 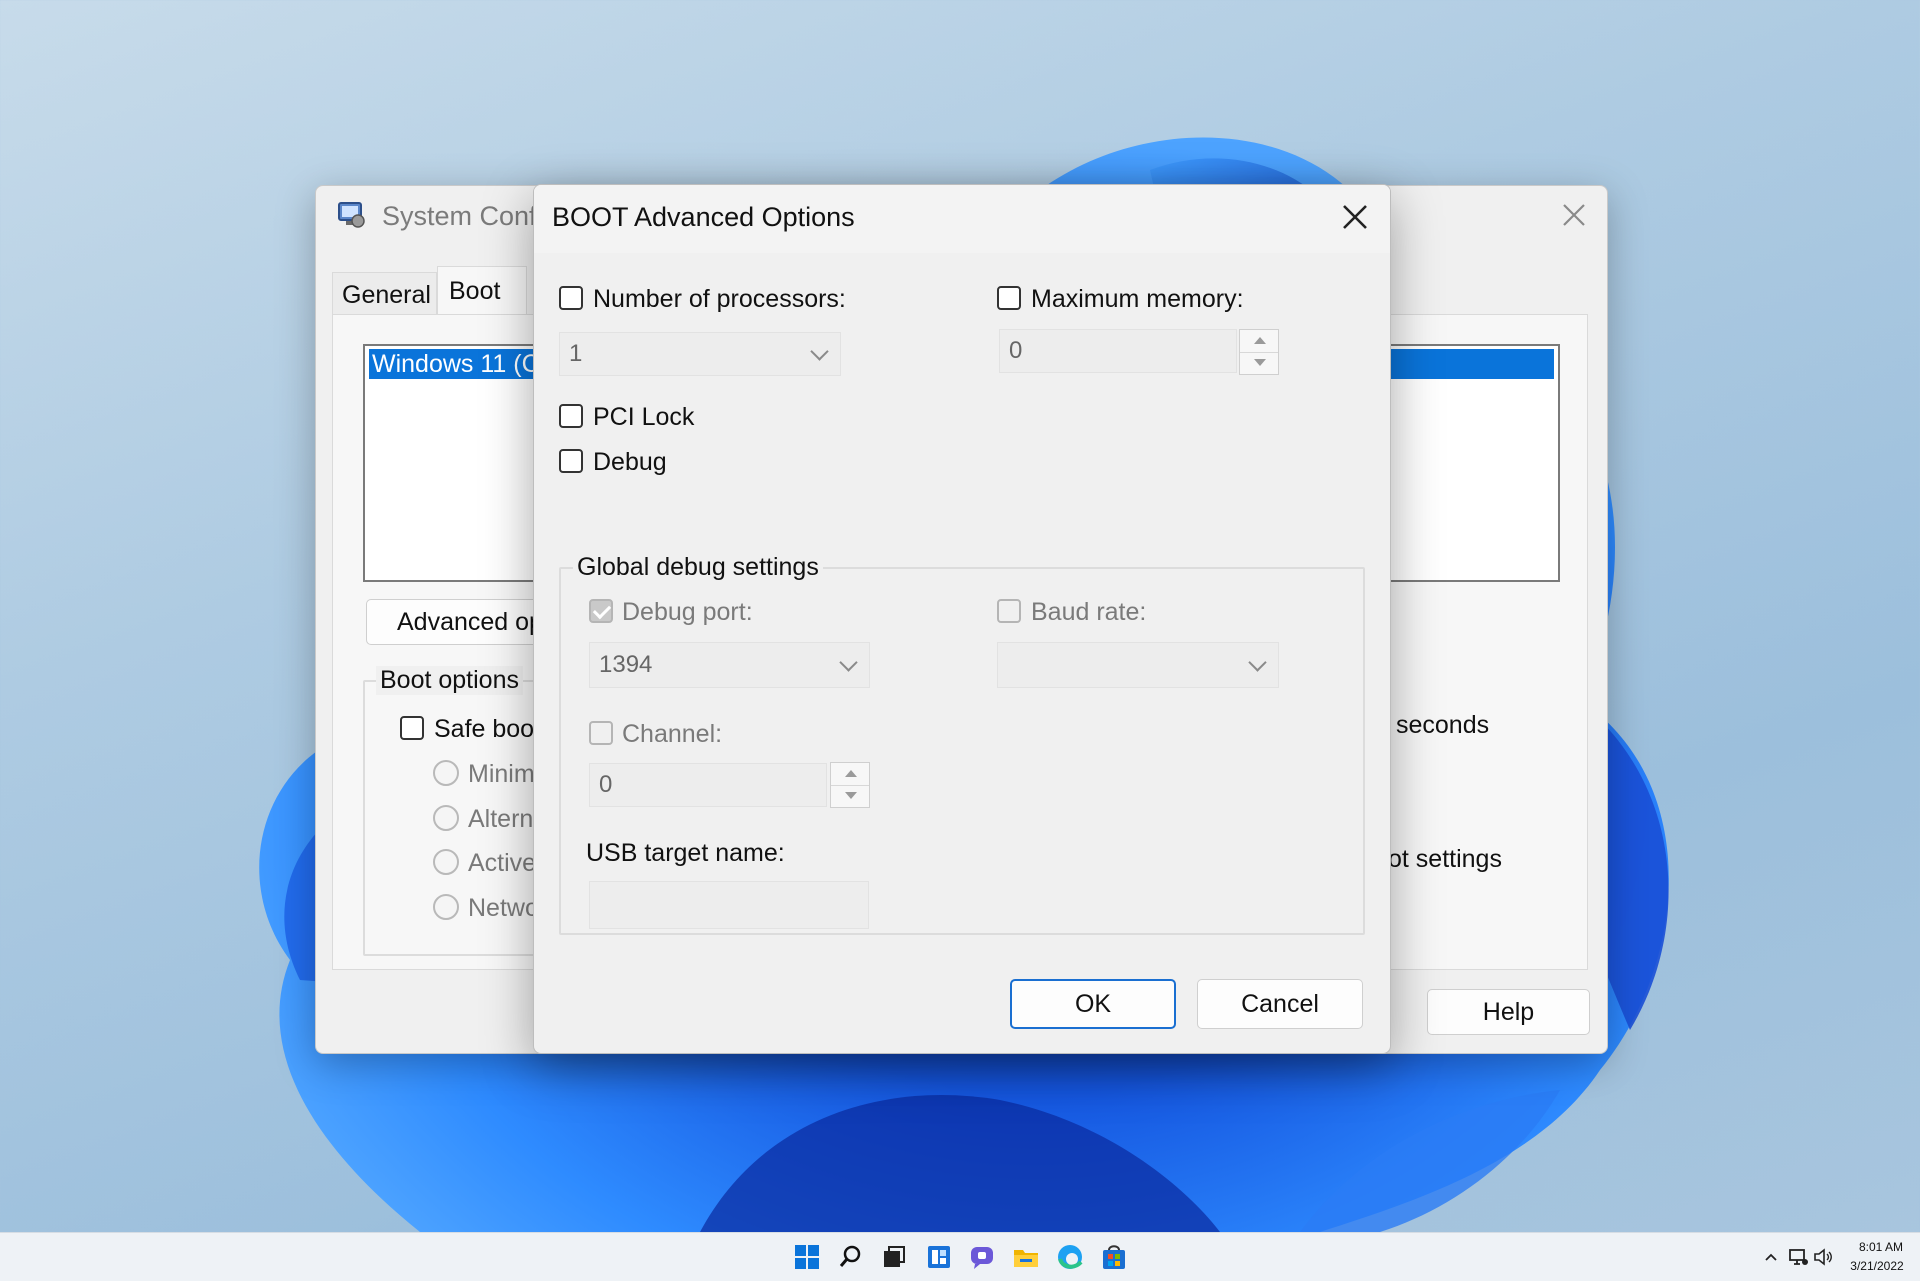 I want to click on maximum-memory-spinner, so click(x=1259, y=352).